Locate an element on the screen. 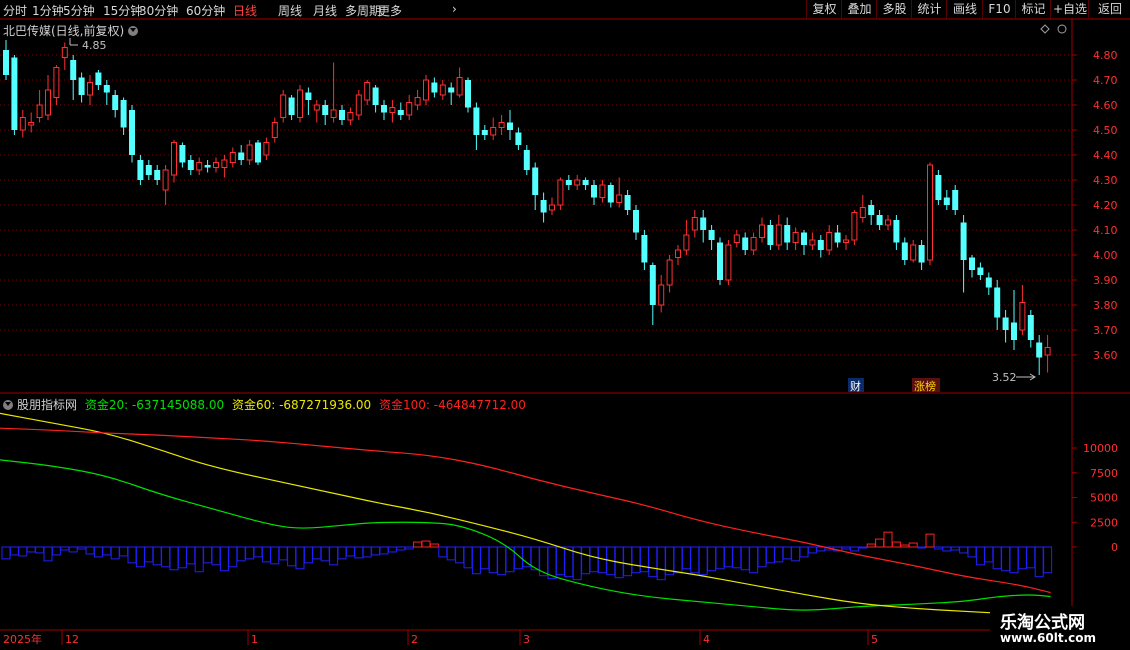  price-tick-label: 4.80 is located at coordinates (1105, 55).